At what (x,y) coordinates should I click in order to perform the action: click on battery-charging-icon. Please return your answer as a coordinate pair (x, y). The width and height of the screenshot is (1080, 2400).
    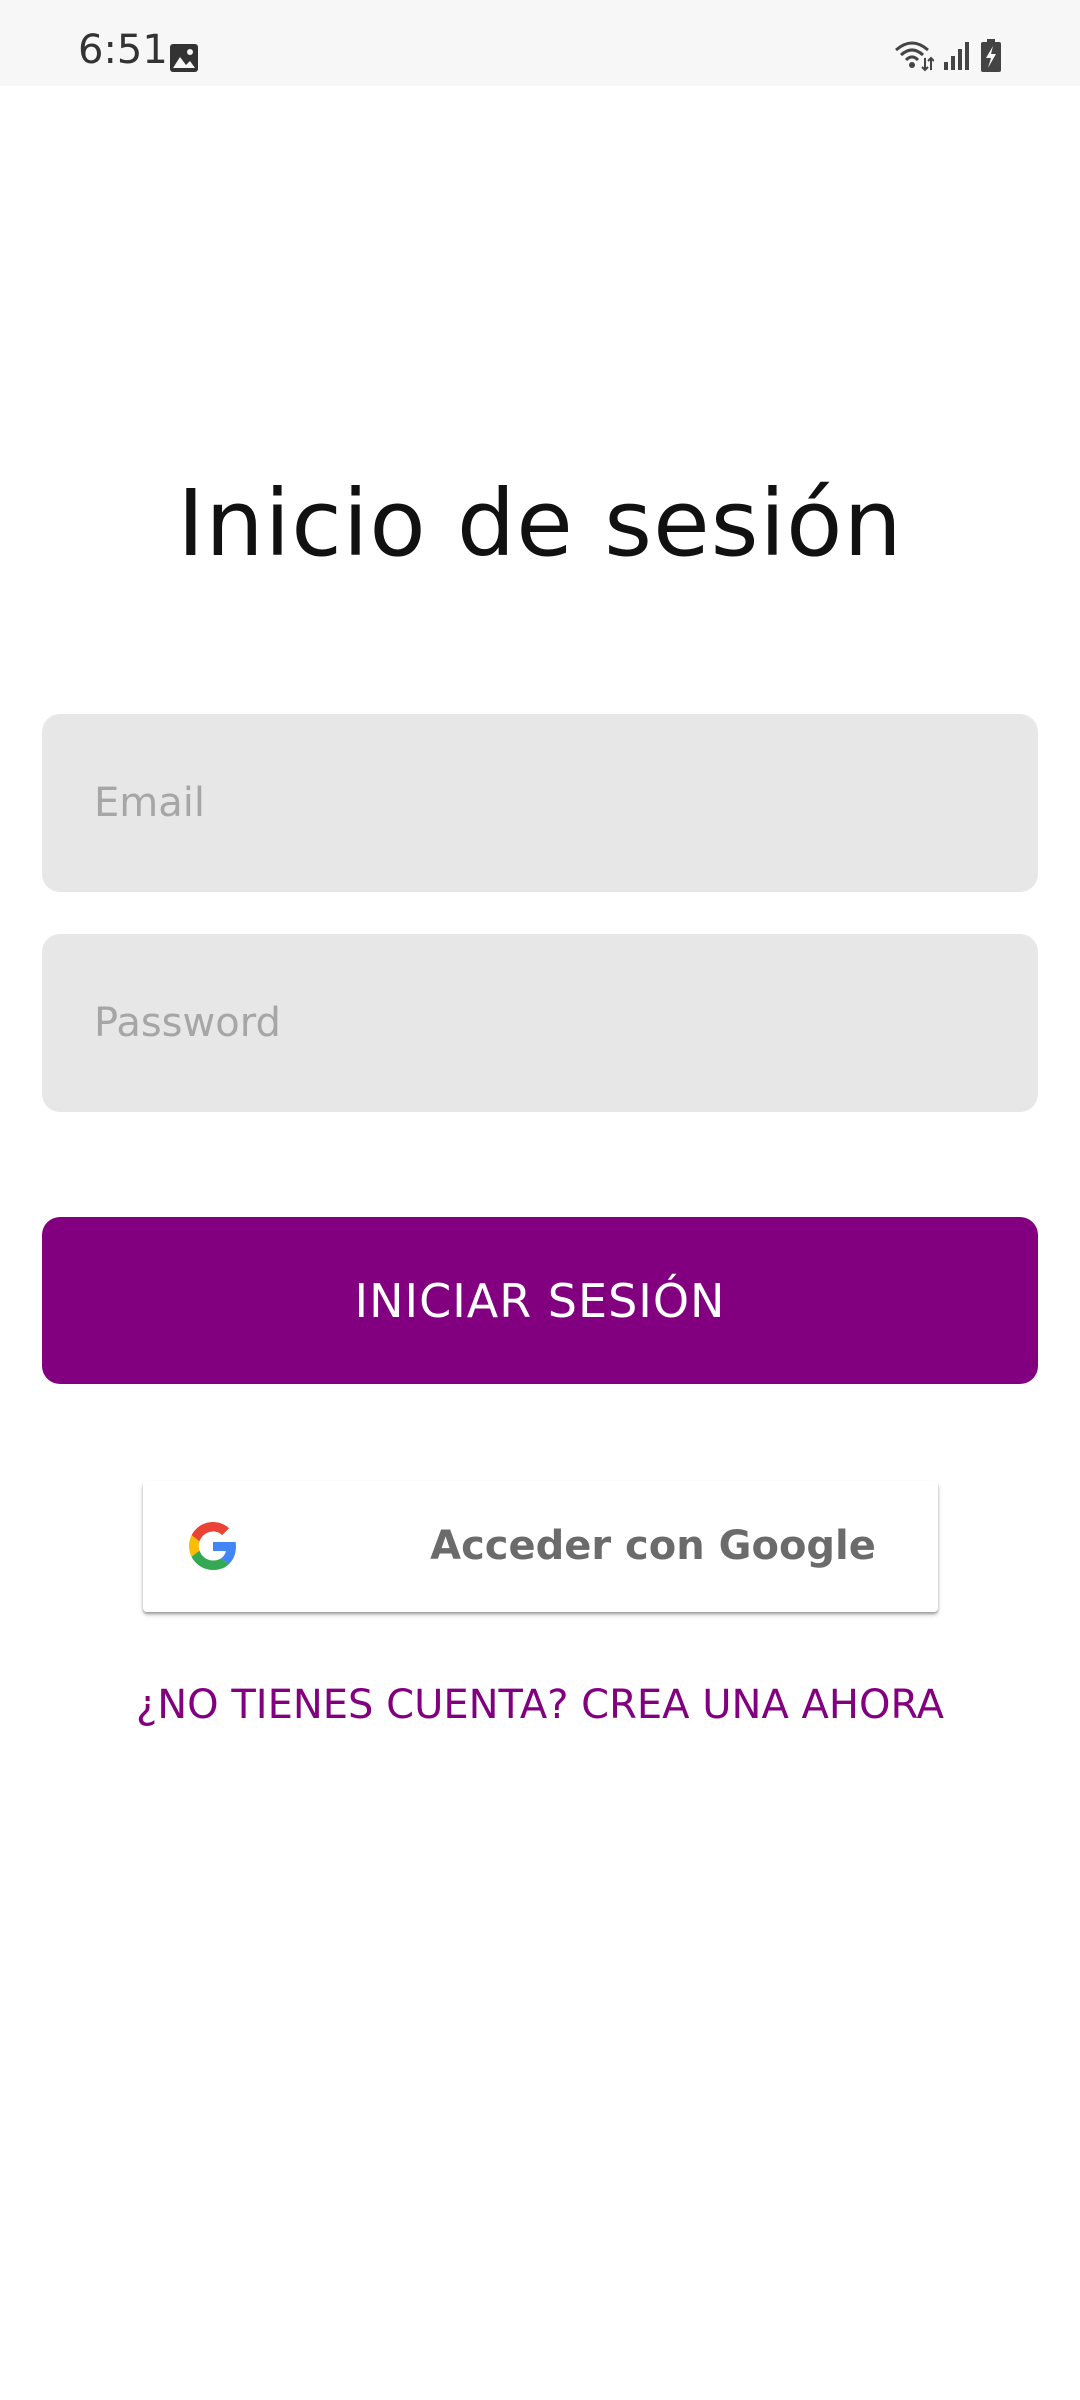
    Looking at the image, I should click on (991, 55).